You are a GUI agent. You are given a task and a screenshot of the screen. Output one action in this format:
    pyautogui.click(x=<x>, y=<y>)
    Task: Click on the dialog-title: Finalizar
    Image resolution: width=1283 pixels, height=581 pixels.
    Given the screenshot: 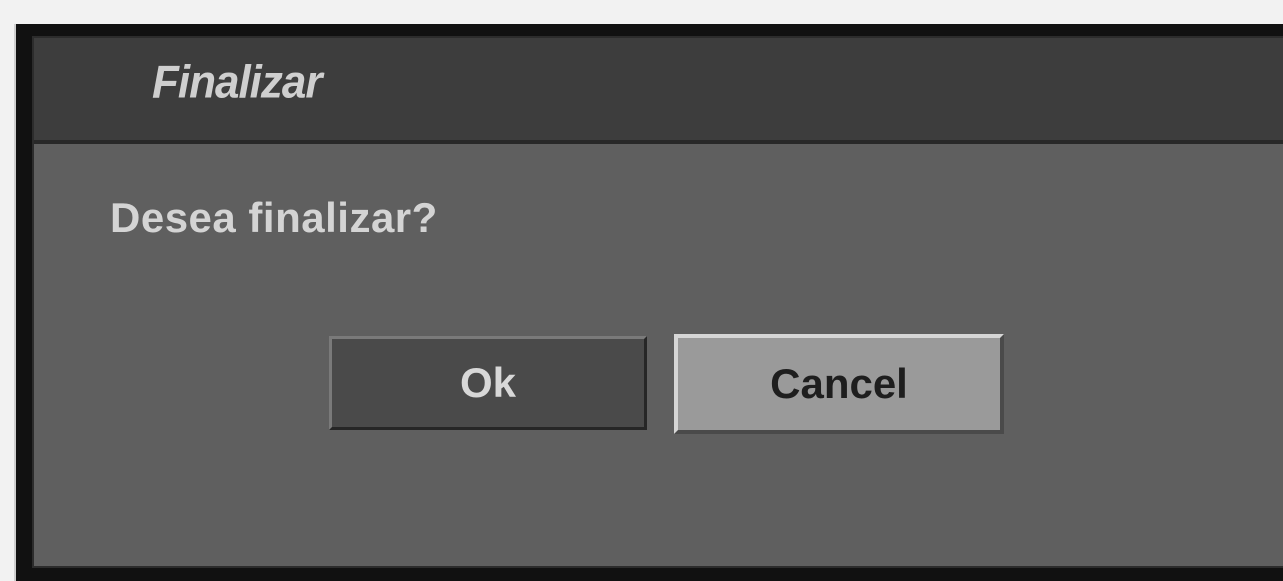 What is the action you would take?
    pyautogui.click(x=237, y=82)
    